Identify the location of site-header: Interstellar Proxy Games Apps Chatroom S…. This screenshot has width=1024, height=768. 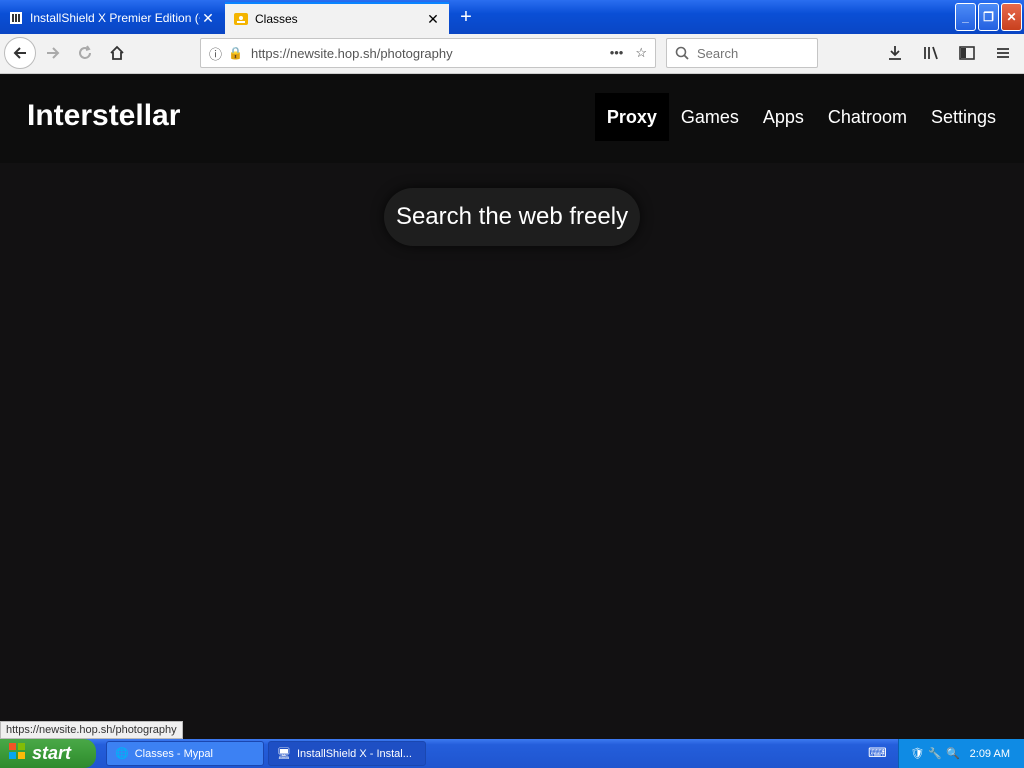
(512, 119).